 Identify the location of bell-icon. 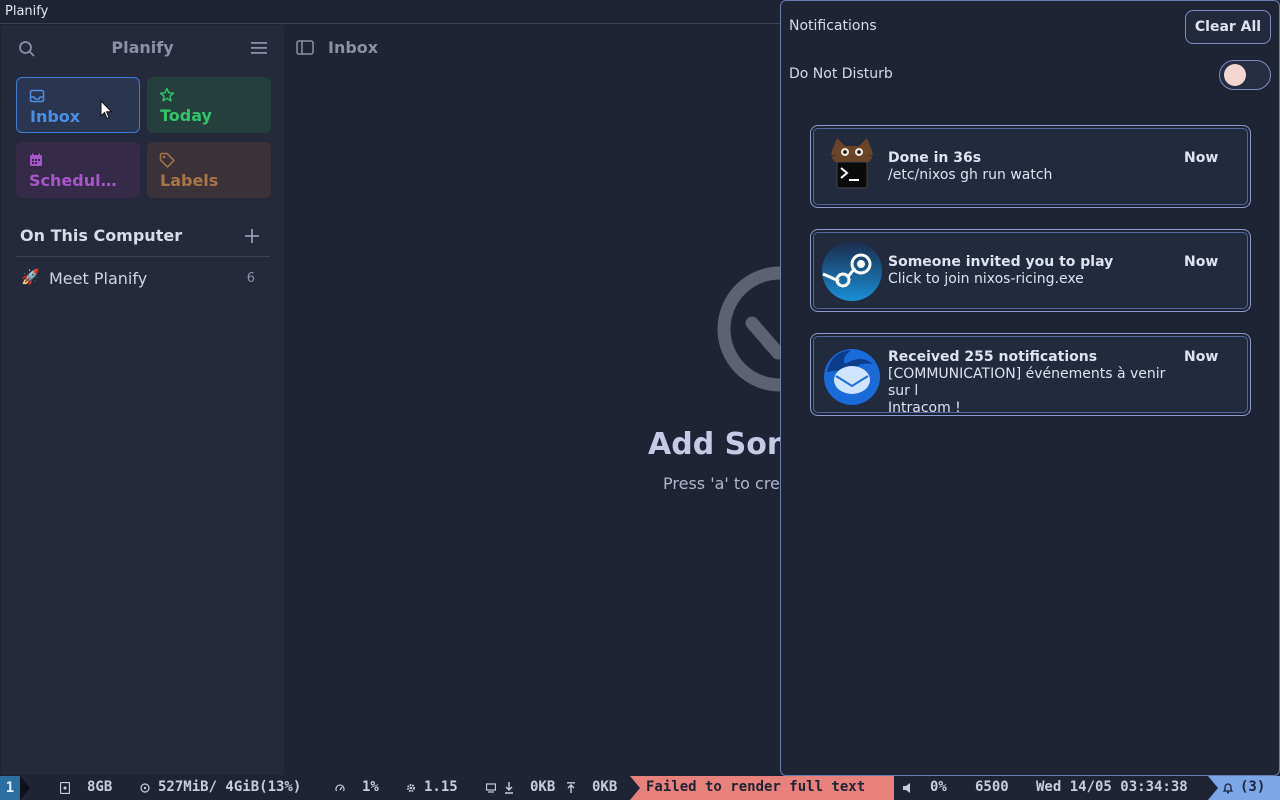
(1228, 788).